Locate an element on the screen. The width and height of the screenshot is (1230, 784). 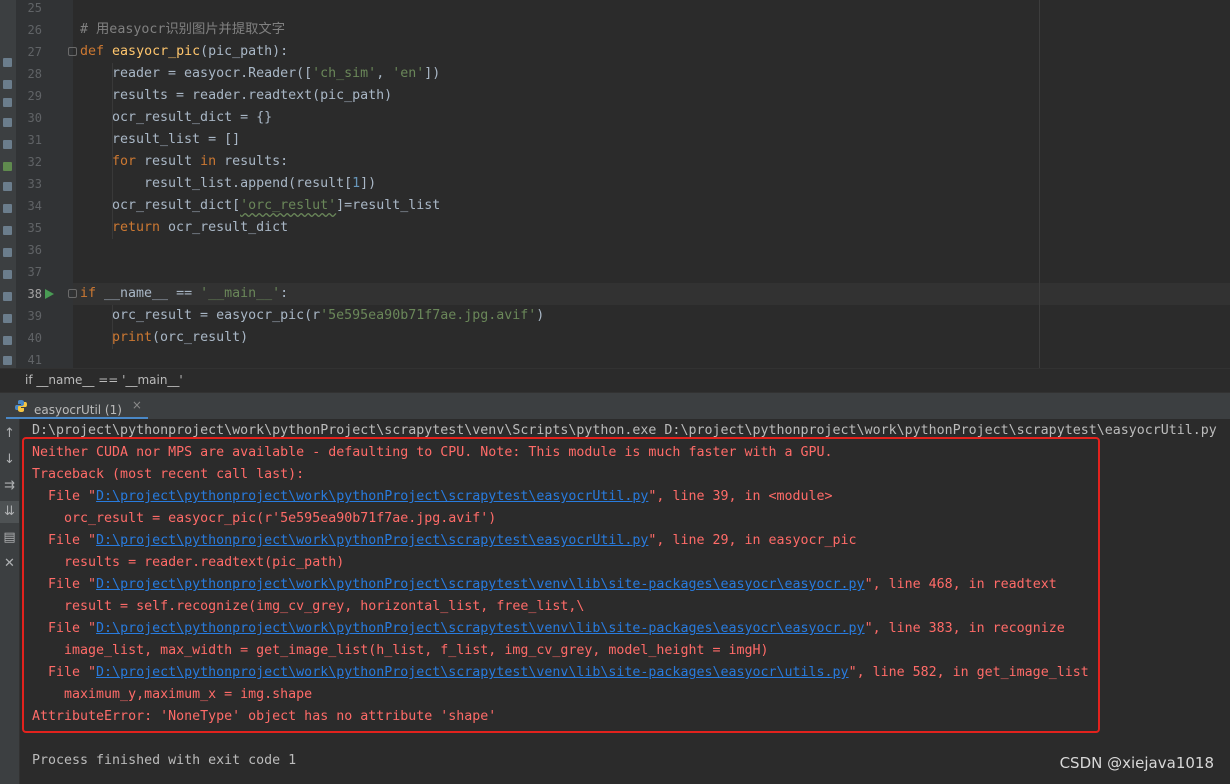
code-text: ]=result_list is located at coordinates (388, 205).